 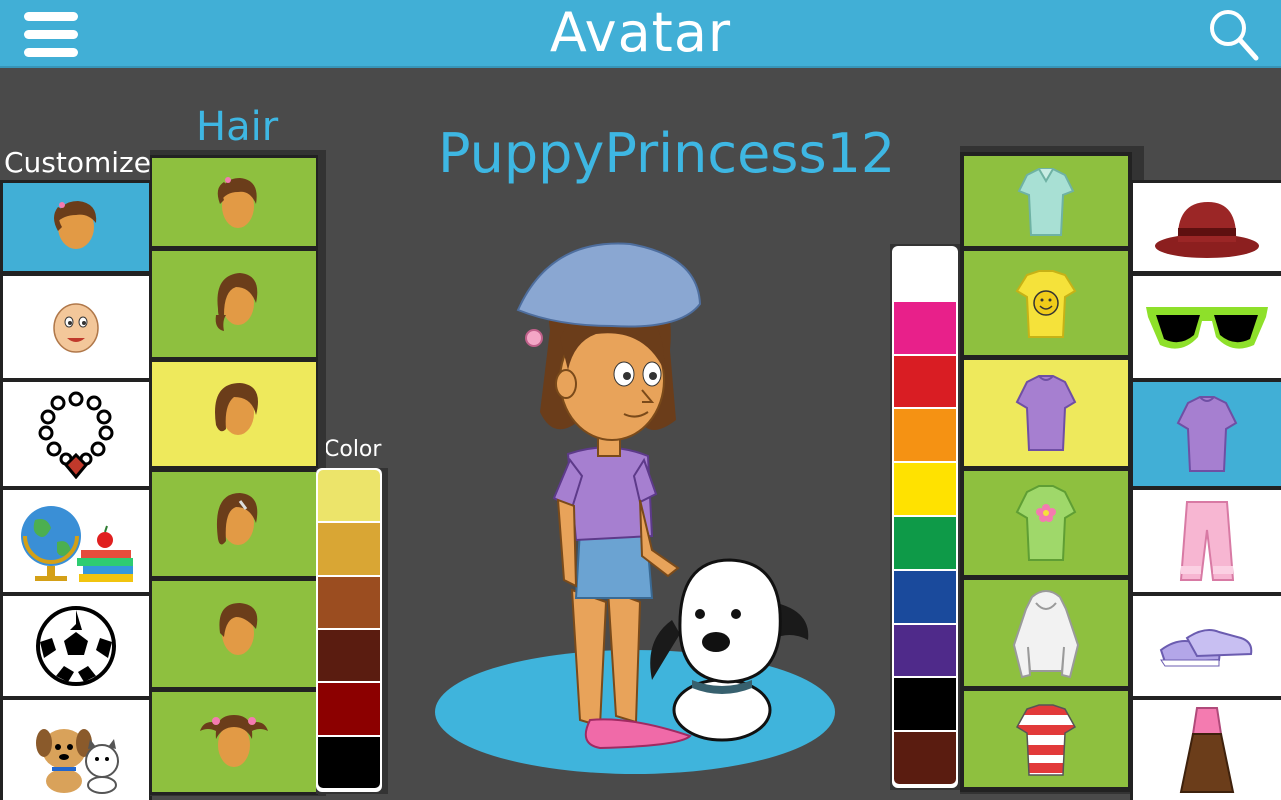 I want to click on category-hair, so click(x=76, y=227).